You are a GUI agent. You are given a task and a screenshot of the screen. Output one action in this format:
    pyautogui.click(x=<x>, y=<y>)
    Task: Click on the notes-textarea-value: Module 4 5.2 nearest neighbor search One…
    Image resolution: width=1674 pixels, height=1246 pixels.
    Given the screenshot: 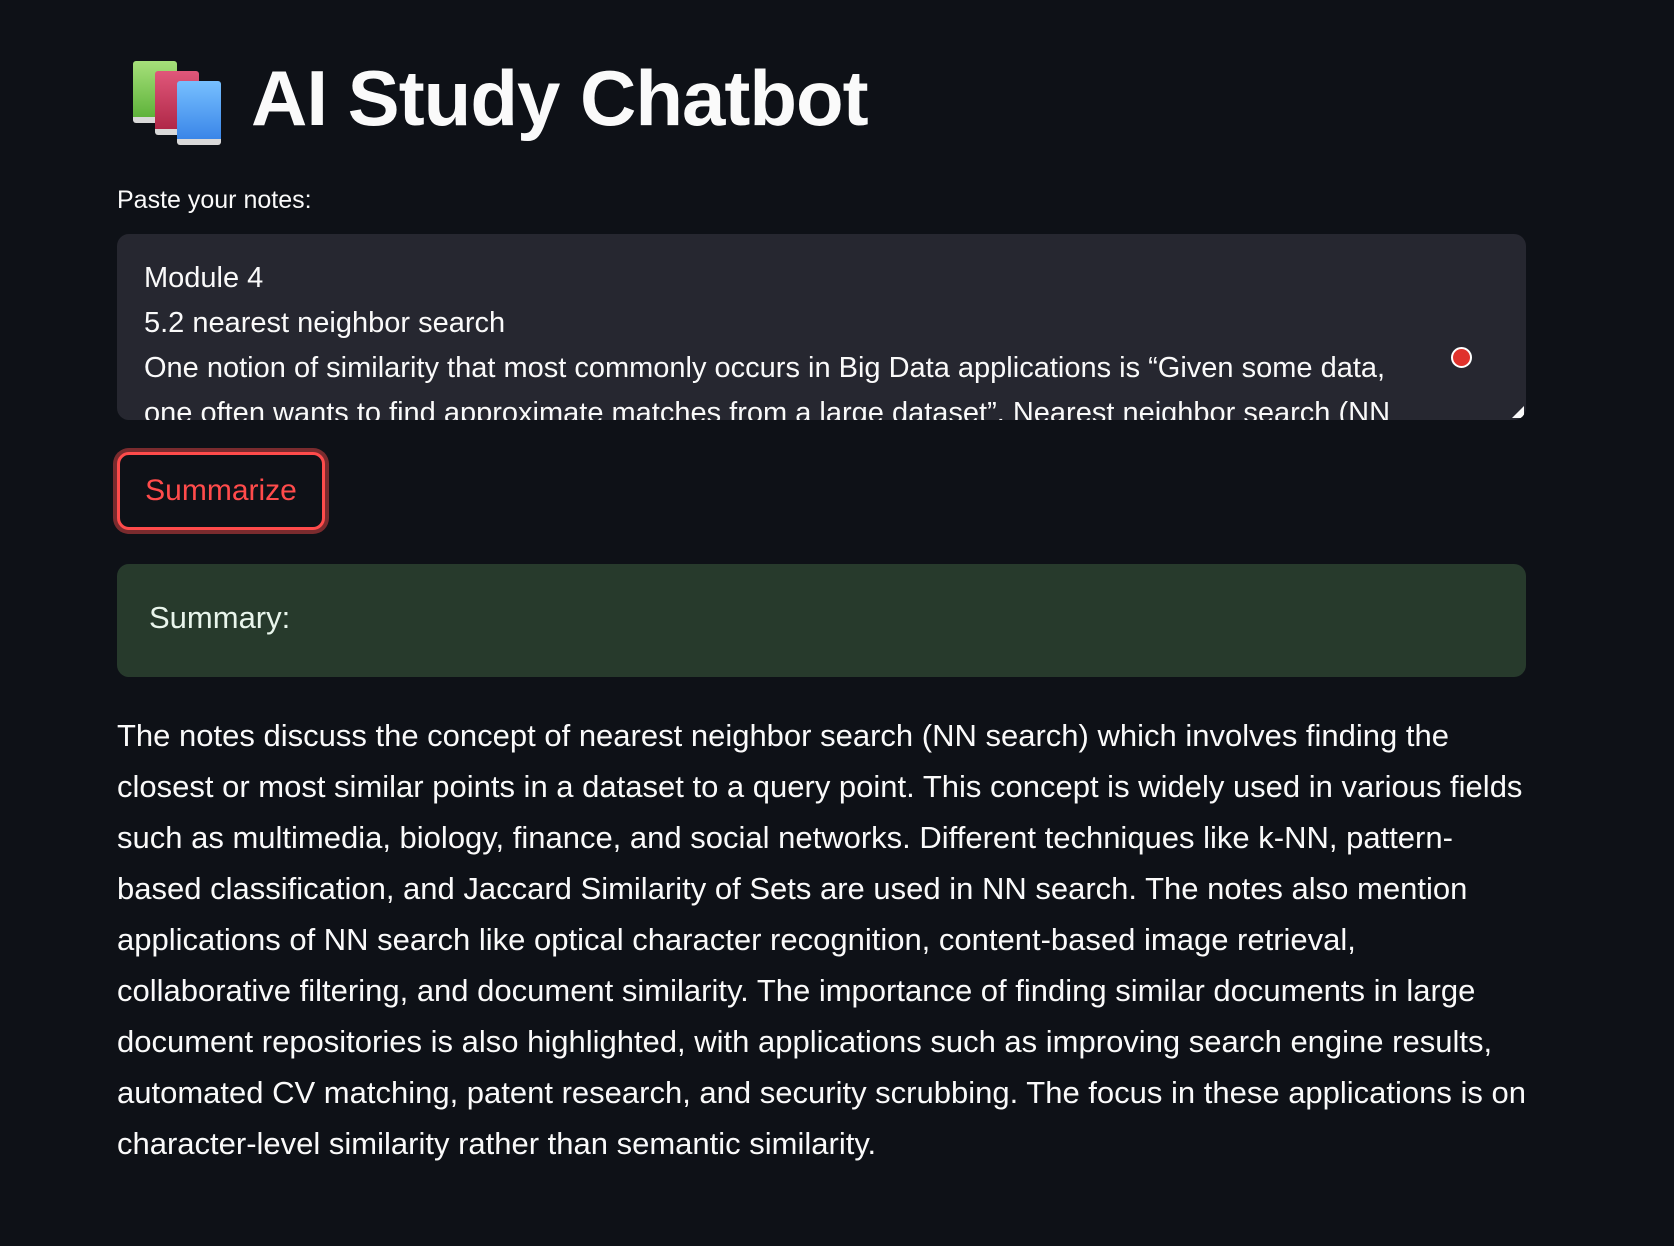 What is the action you would take?
    pyautogui.click(x=795, y=338)
    